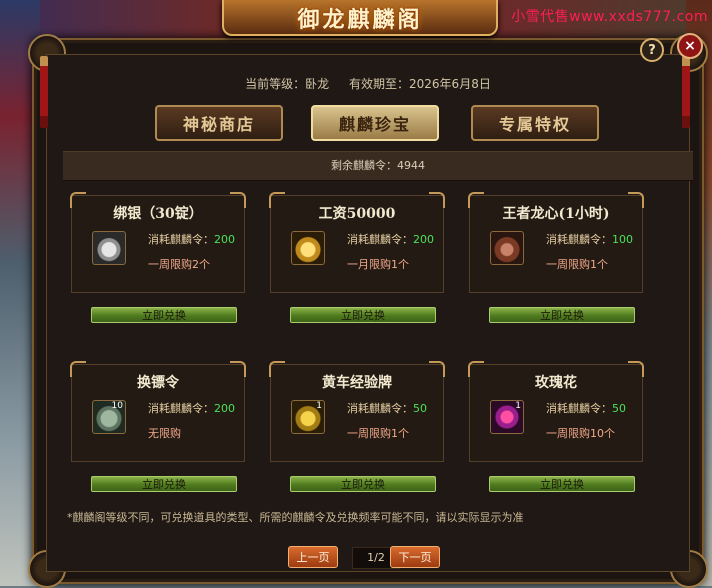 This screenshot has height=588, width=712. Describe the element at coordinates (535, 123) in the screenshot. I see `tab-exclusive-privilege: 专属特权` at that location.